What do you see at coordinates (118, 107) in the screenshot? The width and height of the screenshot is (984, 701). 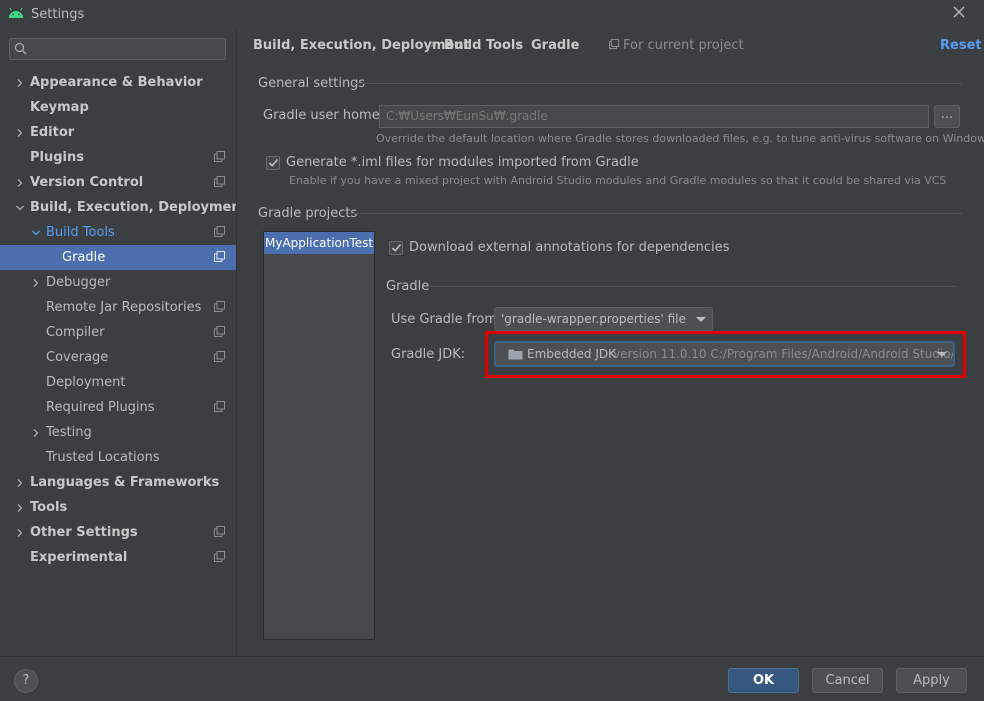 I see `sidebar-item-keymap: Keymap` at bounding box center [118, 107].